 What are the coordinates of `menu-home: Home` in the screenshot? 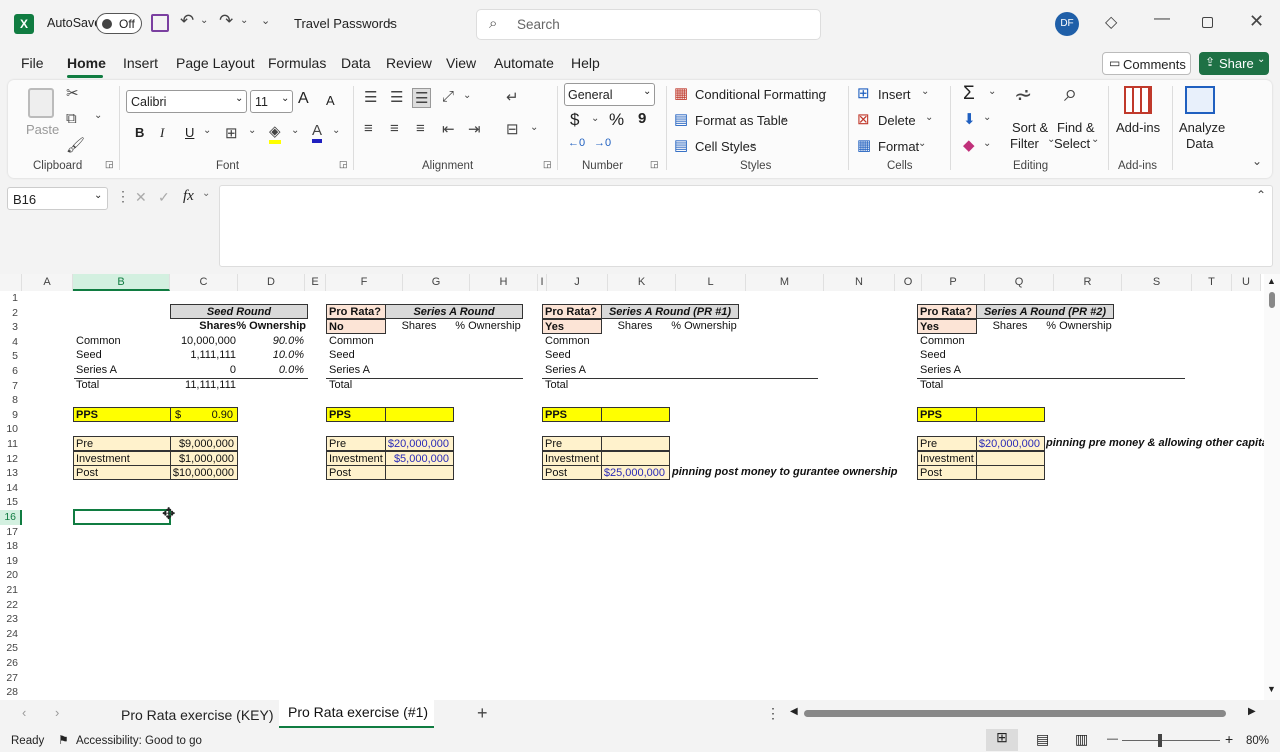 It's located at (86, 63).